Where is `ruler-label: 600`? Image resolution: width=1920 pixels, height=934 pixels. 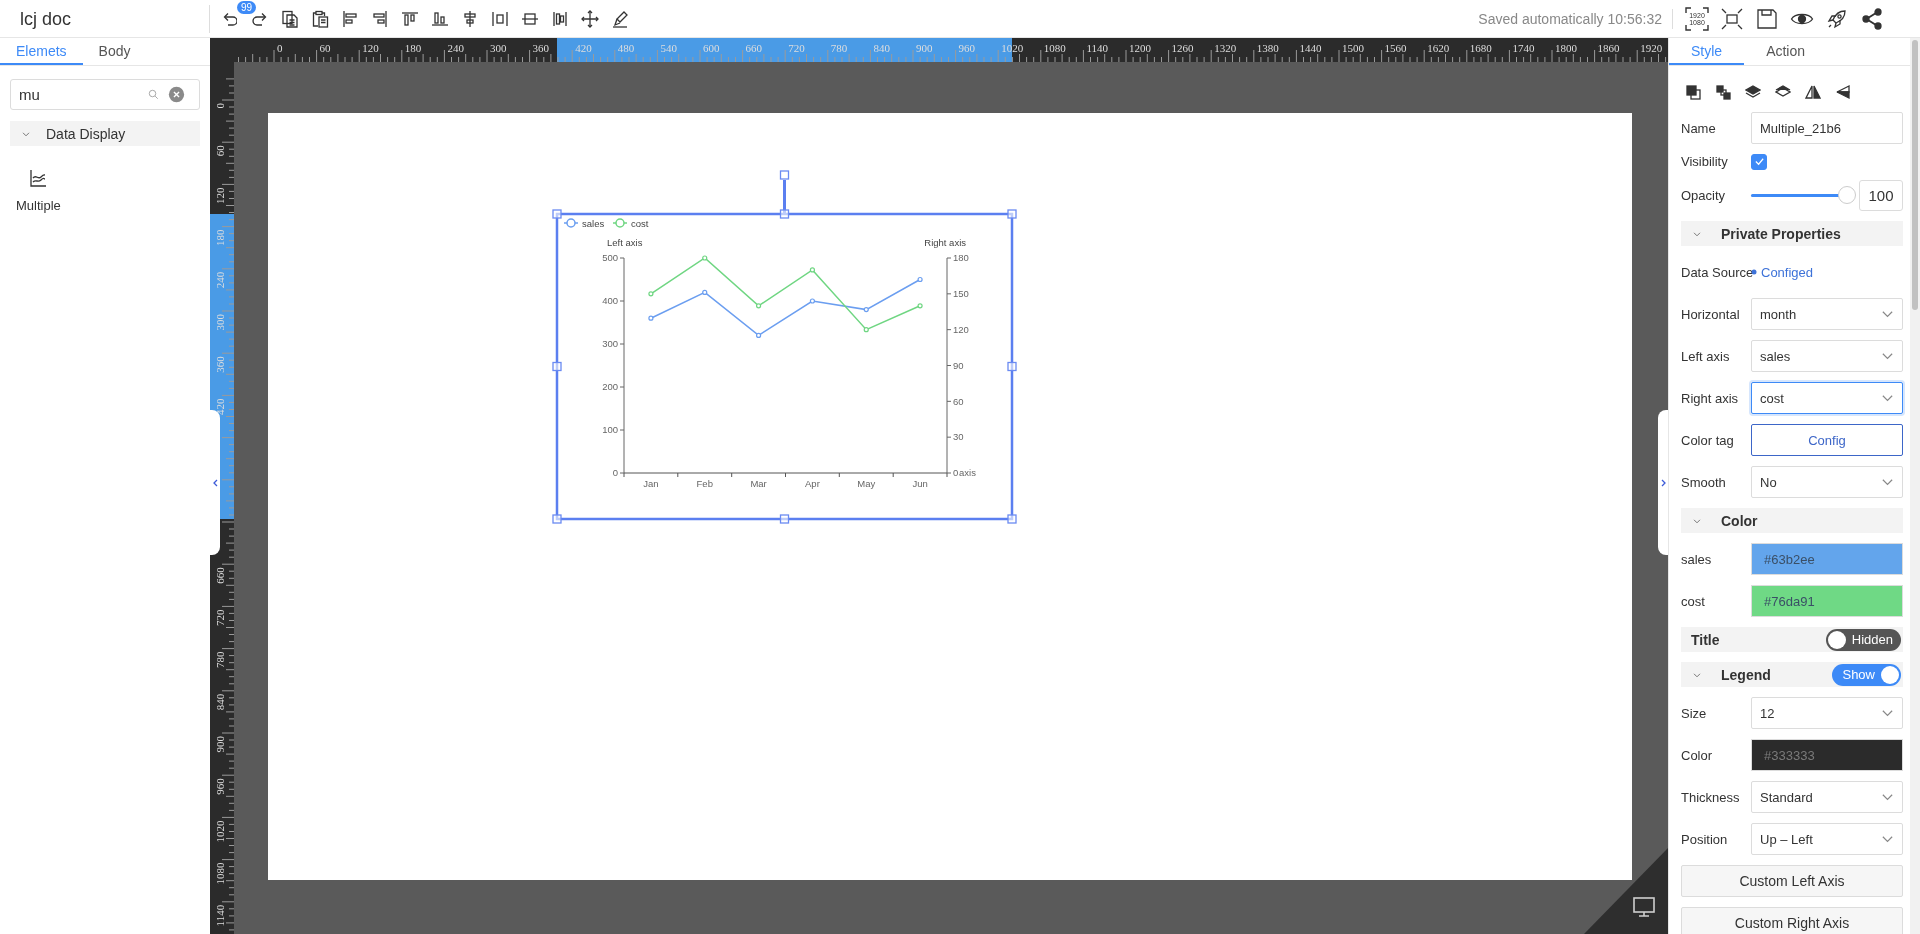
ruler-label: 600 is located at coordinates (711, 48).